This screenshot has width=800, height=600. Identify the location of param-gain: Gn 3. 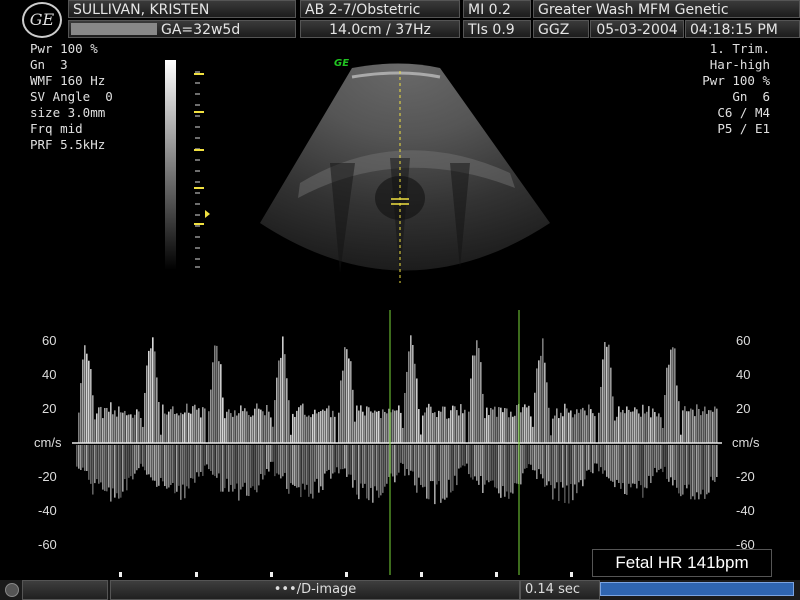
(49, 64).